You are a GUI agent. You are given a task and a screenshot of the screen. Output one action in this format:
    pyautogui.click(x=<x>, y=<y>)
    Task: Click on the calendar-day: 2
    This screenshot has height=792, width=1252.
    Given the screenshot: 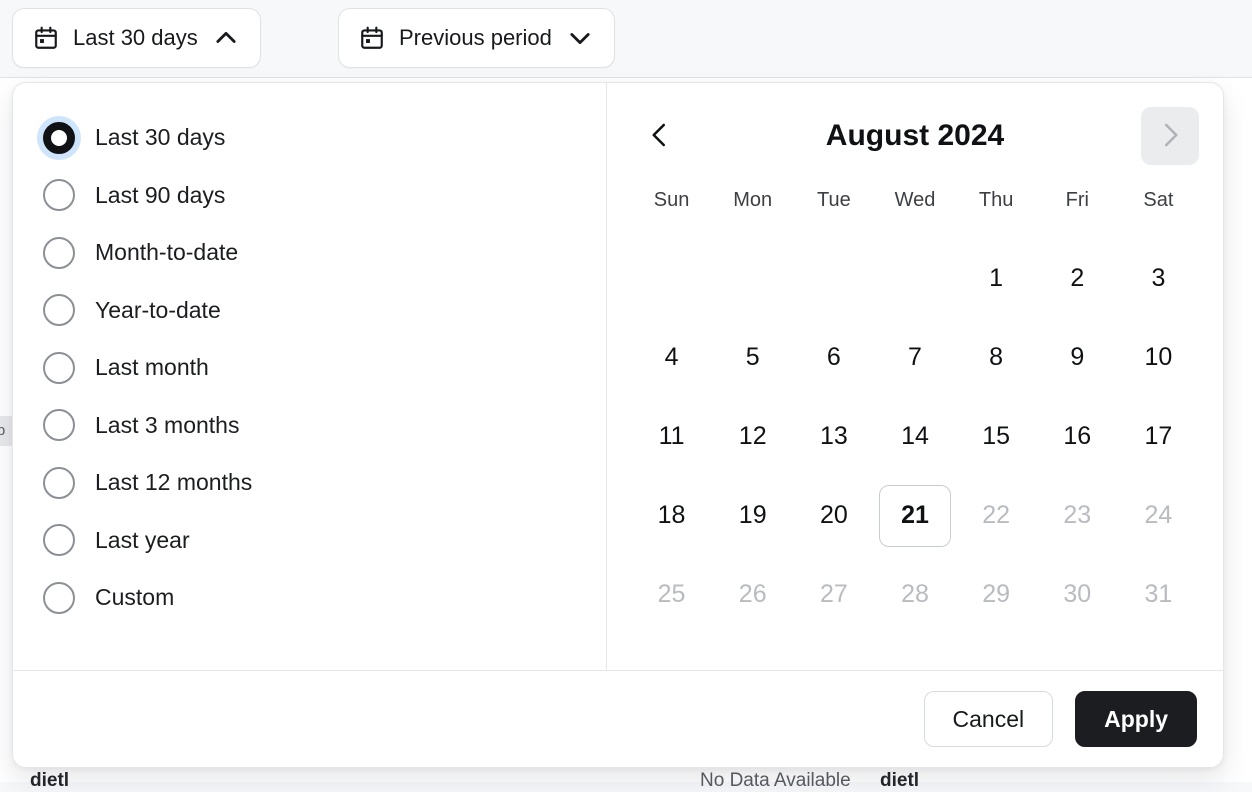 What is the action you would take?
    pyautogui.click(x=1077, y=279)
    